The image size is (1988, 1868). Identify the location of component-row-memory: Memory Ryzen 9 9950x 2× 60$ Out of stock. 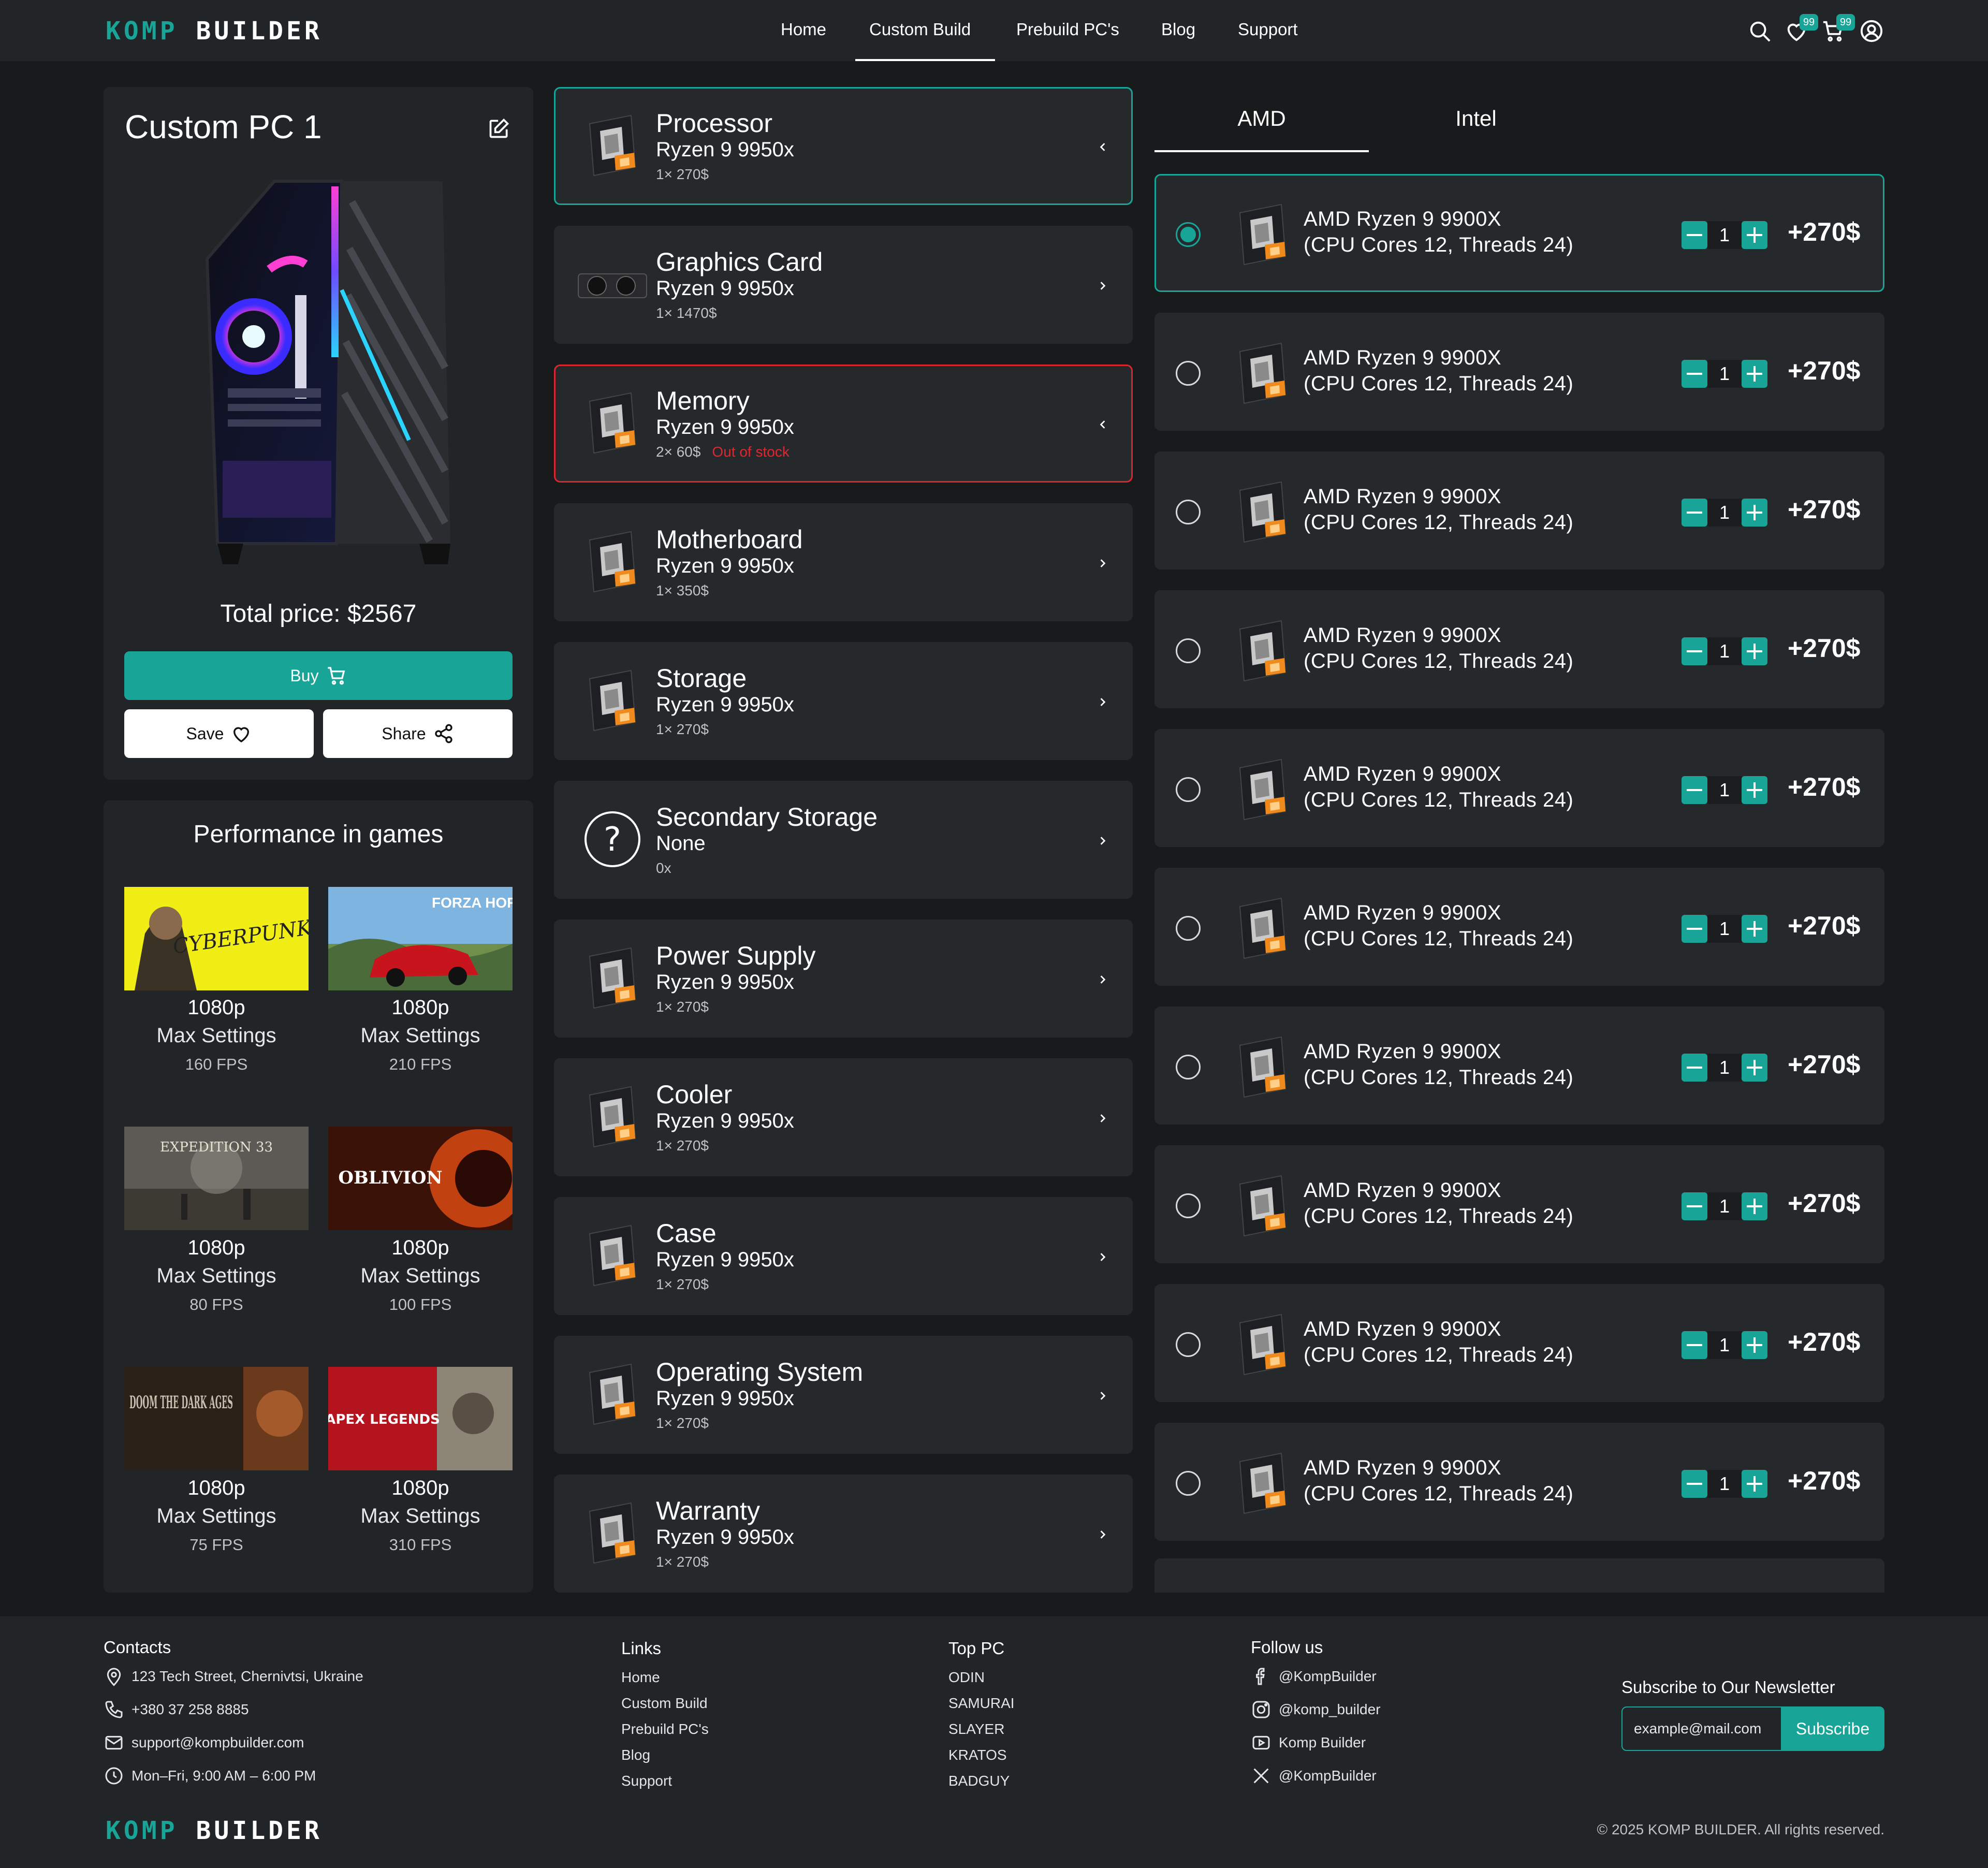
(843, 423).